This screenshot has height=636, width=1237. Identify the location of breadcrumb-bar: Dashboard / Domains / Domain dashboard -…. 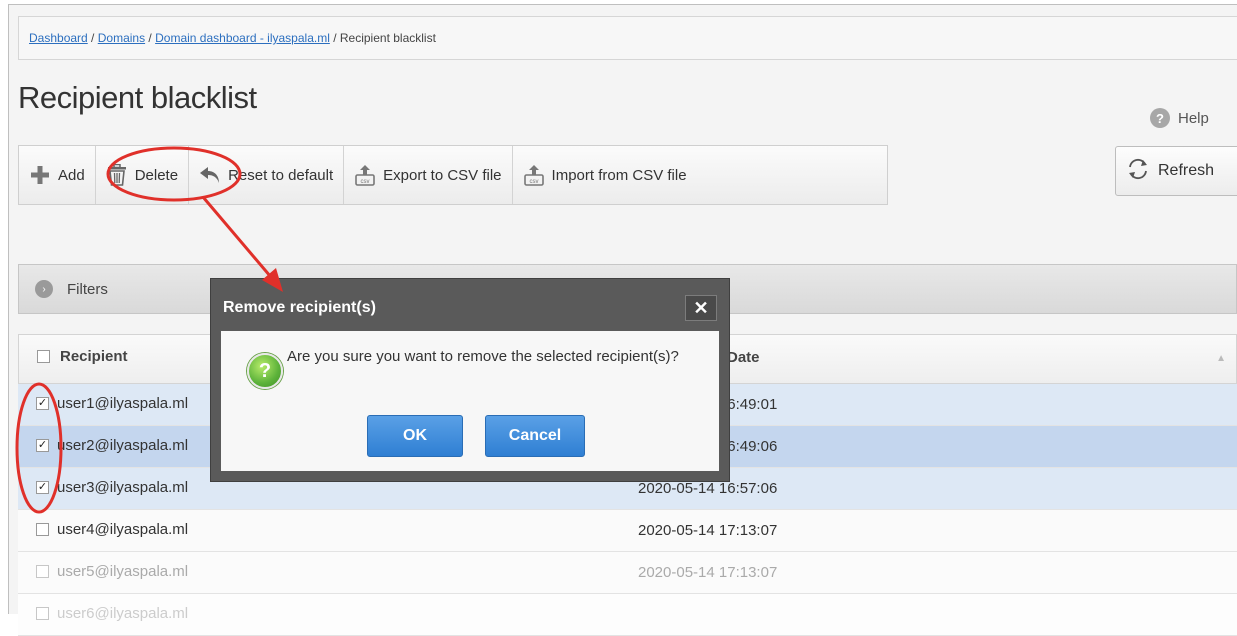
(627, 38).